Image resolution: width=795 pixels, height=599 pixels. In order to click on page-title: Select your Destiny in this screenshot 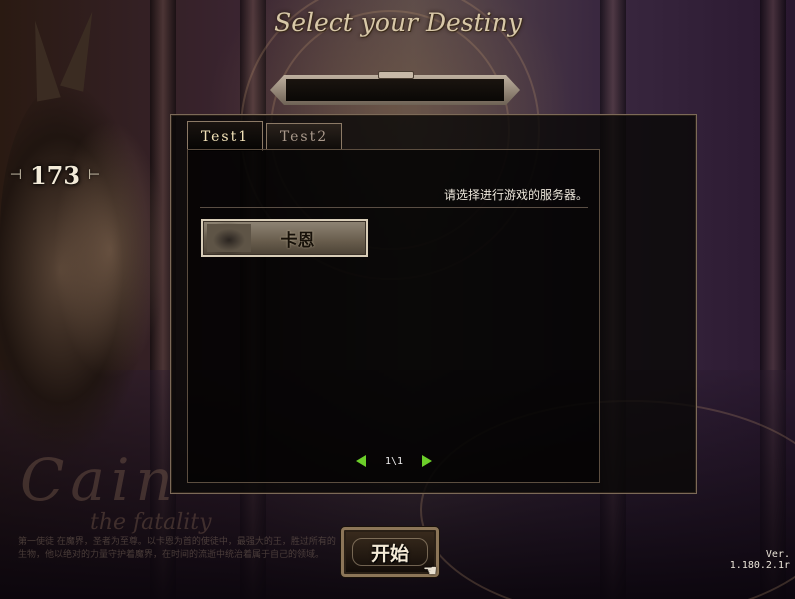, I will do `click(398, 22)`.